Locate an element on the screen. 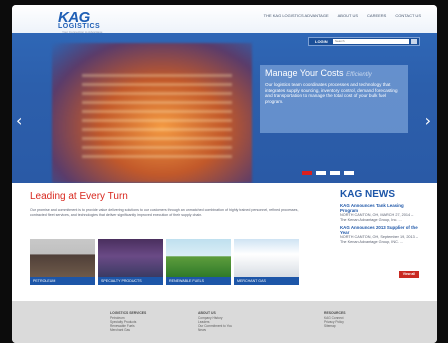  nav-link-contact: CONTACT US is located at coordinates (408, 16).